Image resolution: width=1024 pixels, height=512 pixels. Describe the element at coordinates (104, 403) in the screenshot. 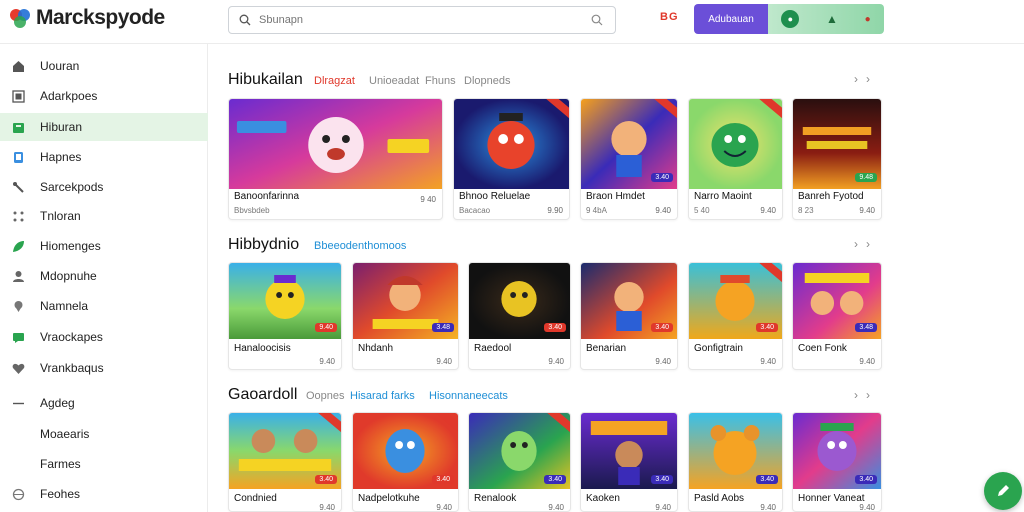

I see `sidebar-item-11: Agdeg` at that location.